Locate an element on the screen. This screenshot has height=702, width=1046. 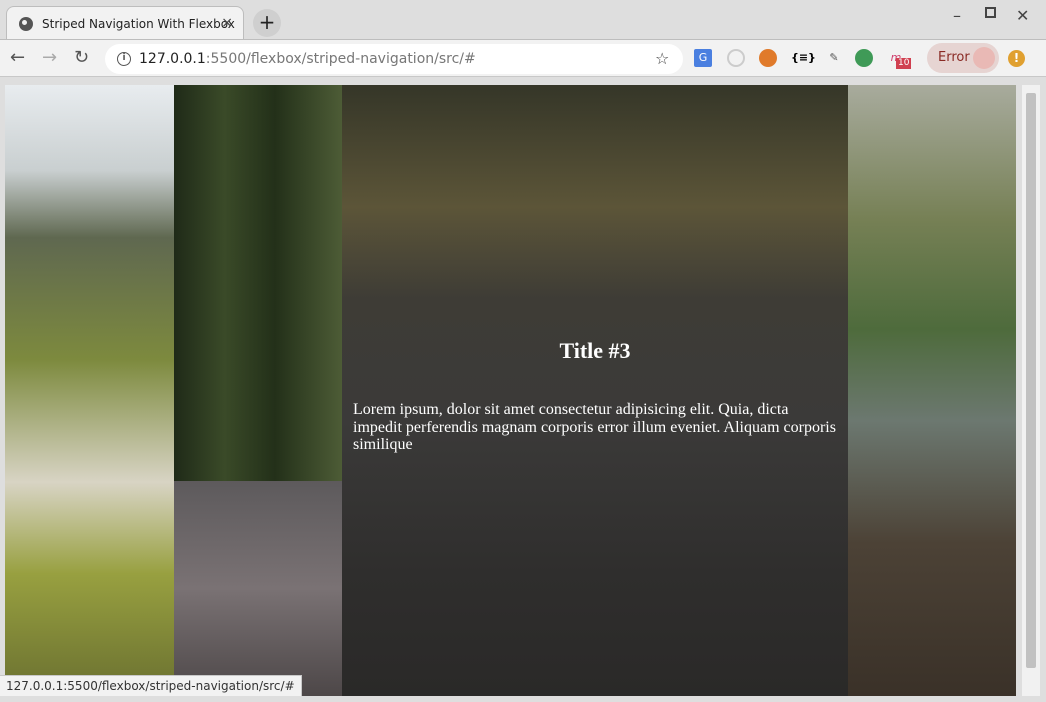
minimize-icon: – is located at coordinates (957, 15).